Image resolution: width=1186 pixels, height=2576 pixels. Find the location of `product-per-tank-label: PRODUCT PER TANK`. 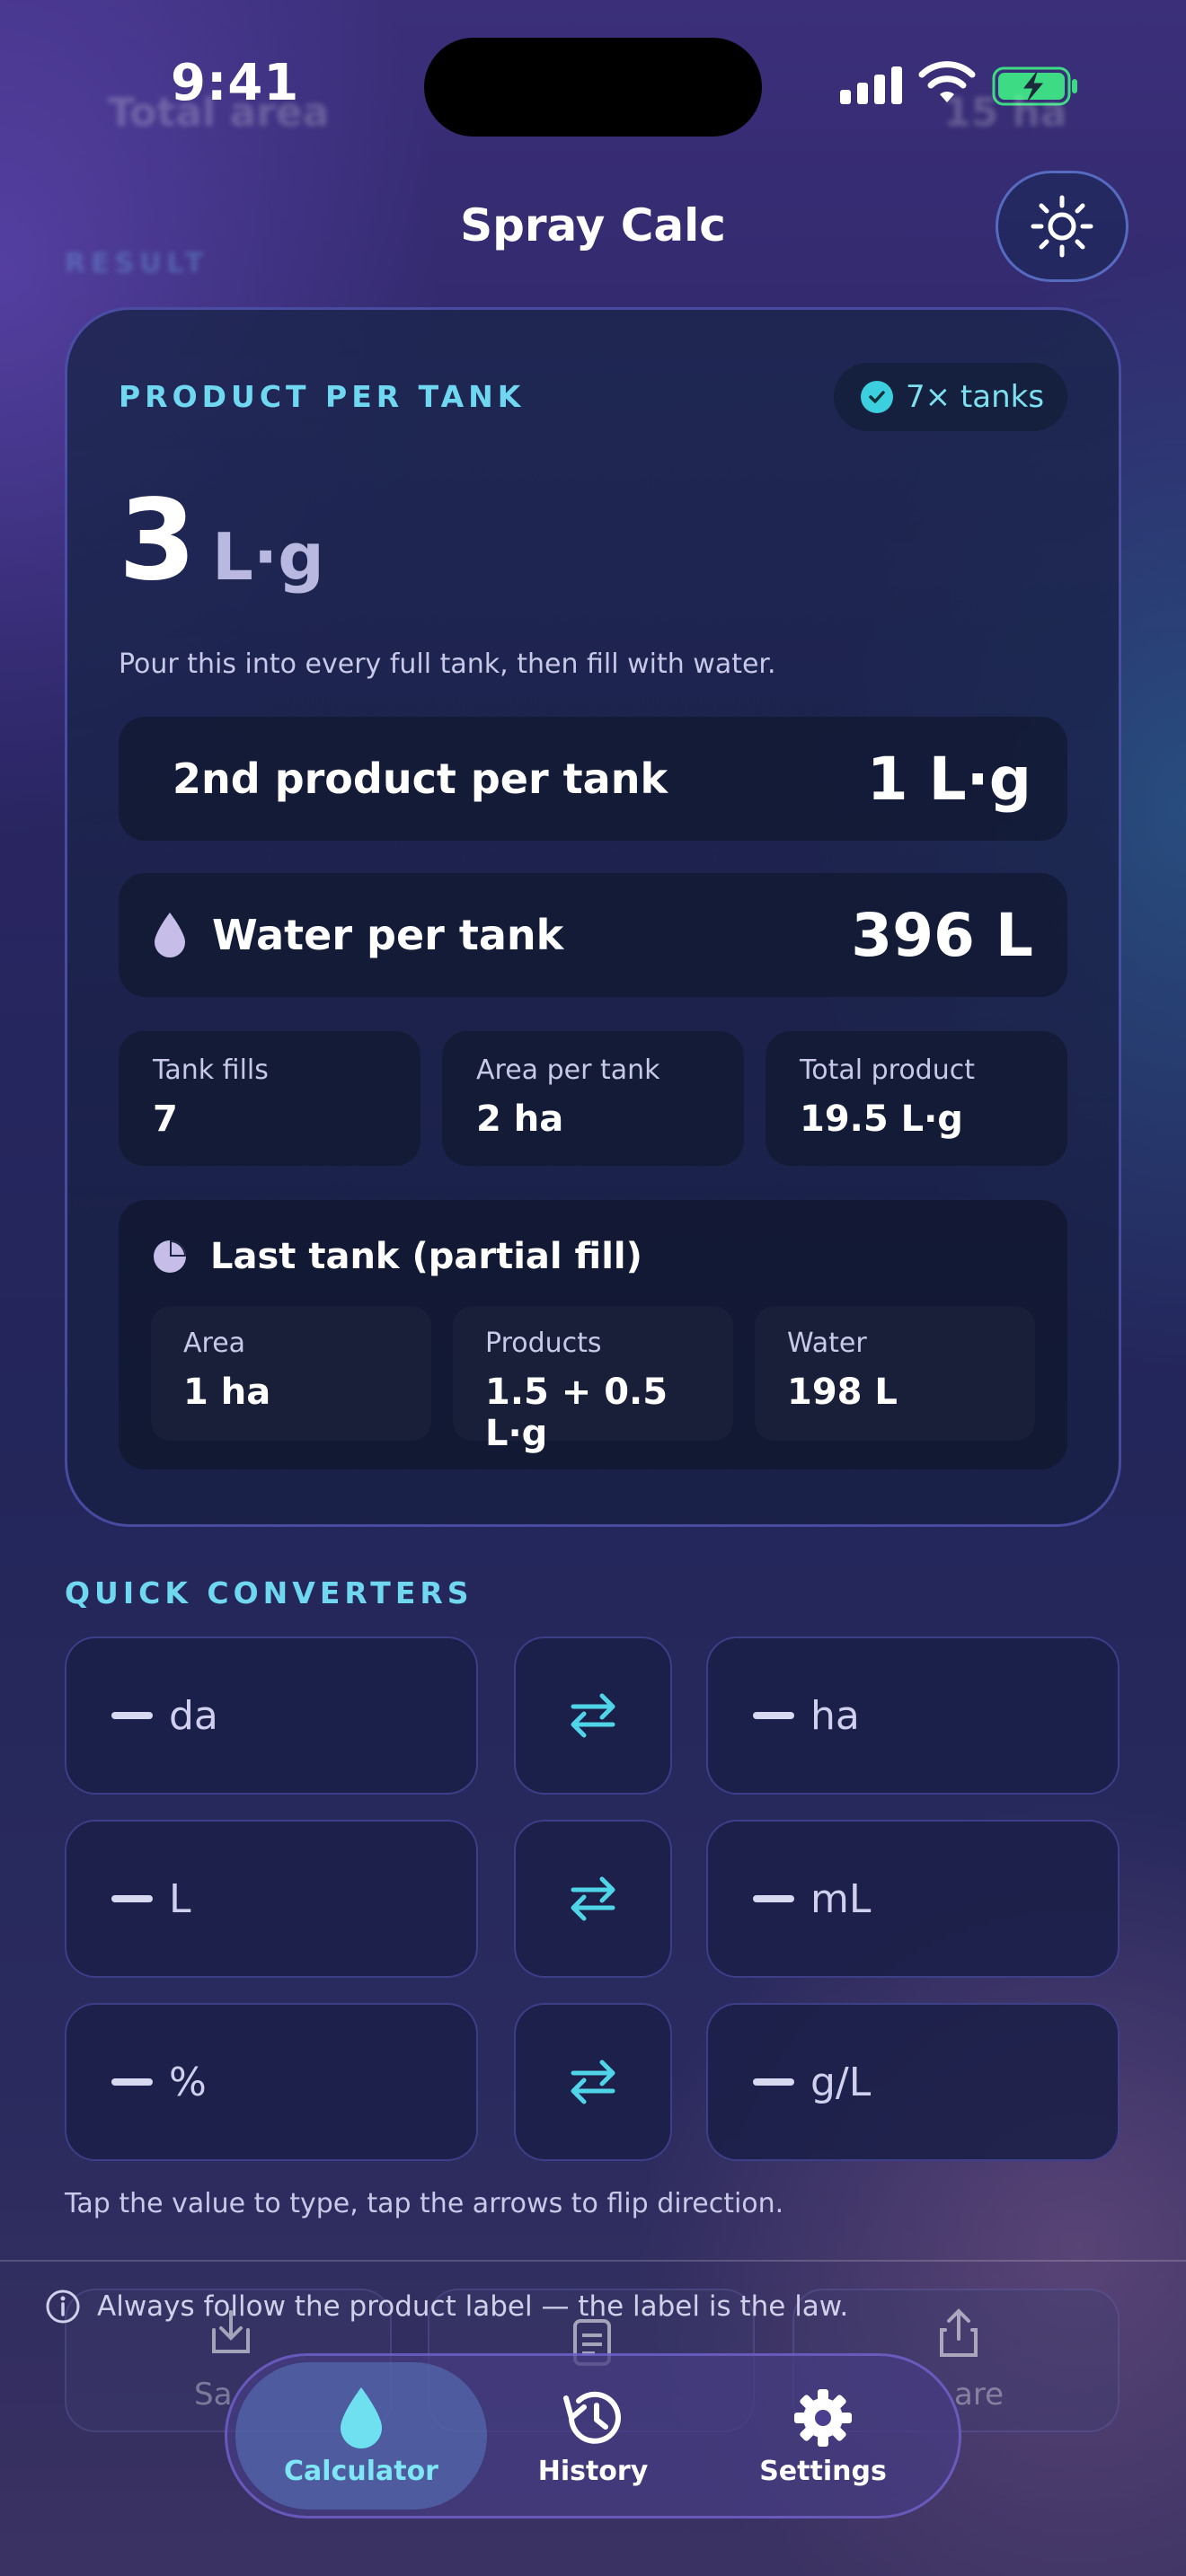

product-per-tank-label: PRODUCT PER TANK is located at coordinates (322, 396).